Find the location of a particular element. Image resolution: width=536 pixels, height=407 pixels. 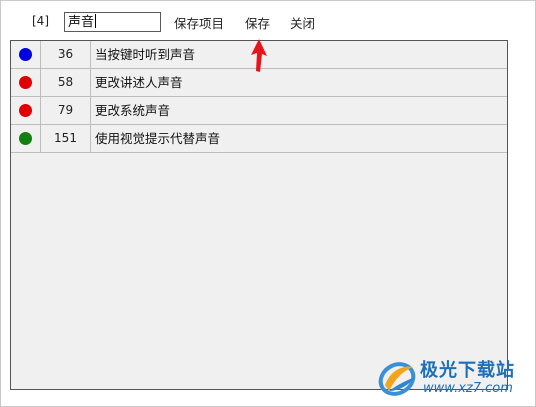

item-number: 151 is located at coordinates (66, 138).